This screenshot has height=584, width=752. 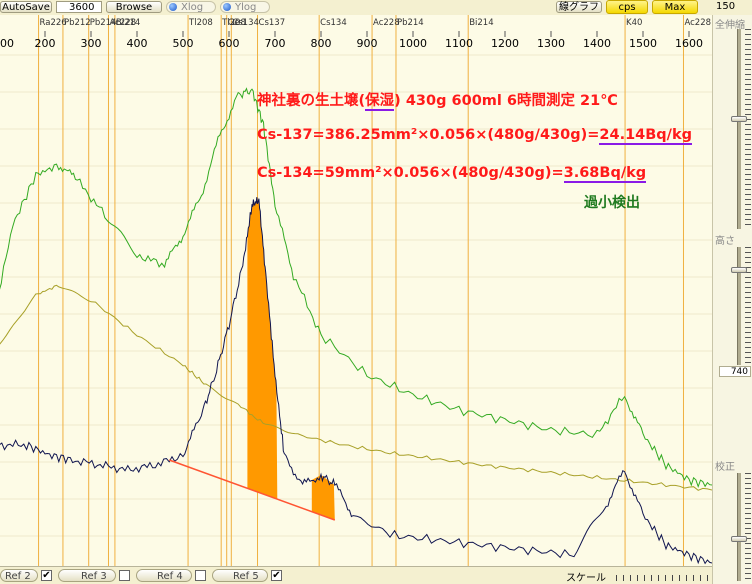 I want to click on nuclide-label: Cs137, so click(x=272, y=23).